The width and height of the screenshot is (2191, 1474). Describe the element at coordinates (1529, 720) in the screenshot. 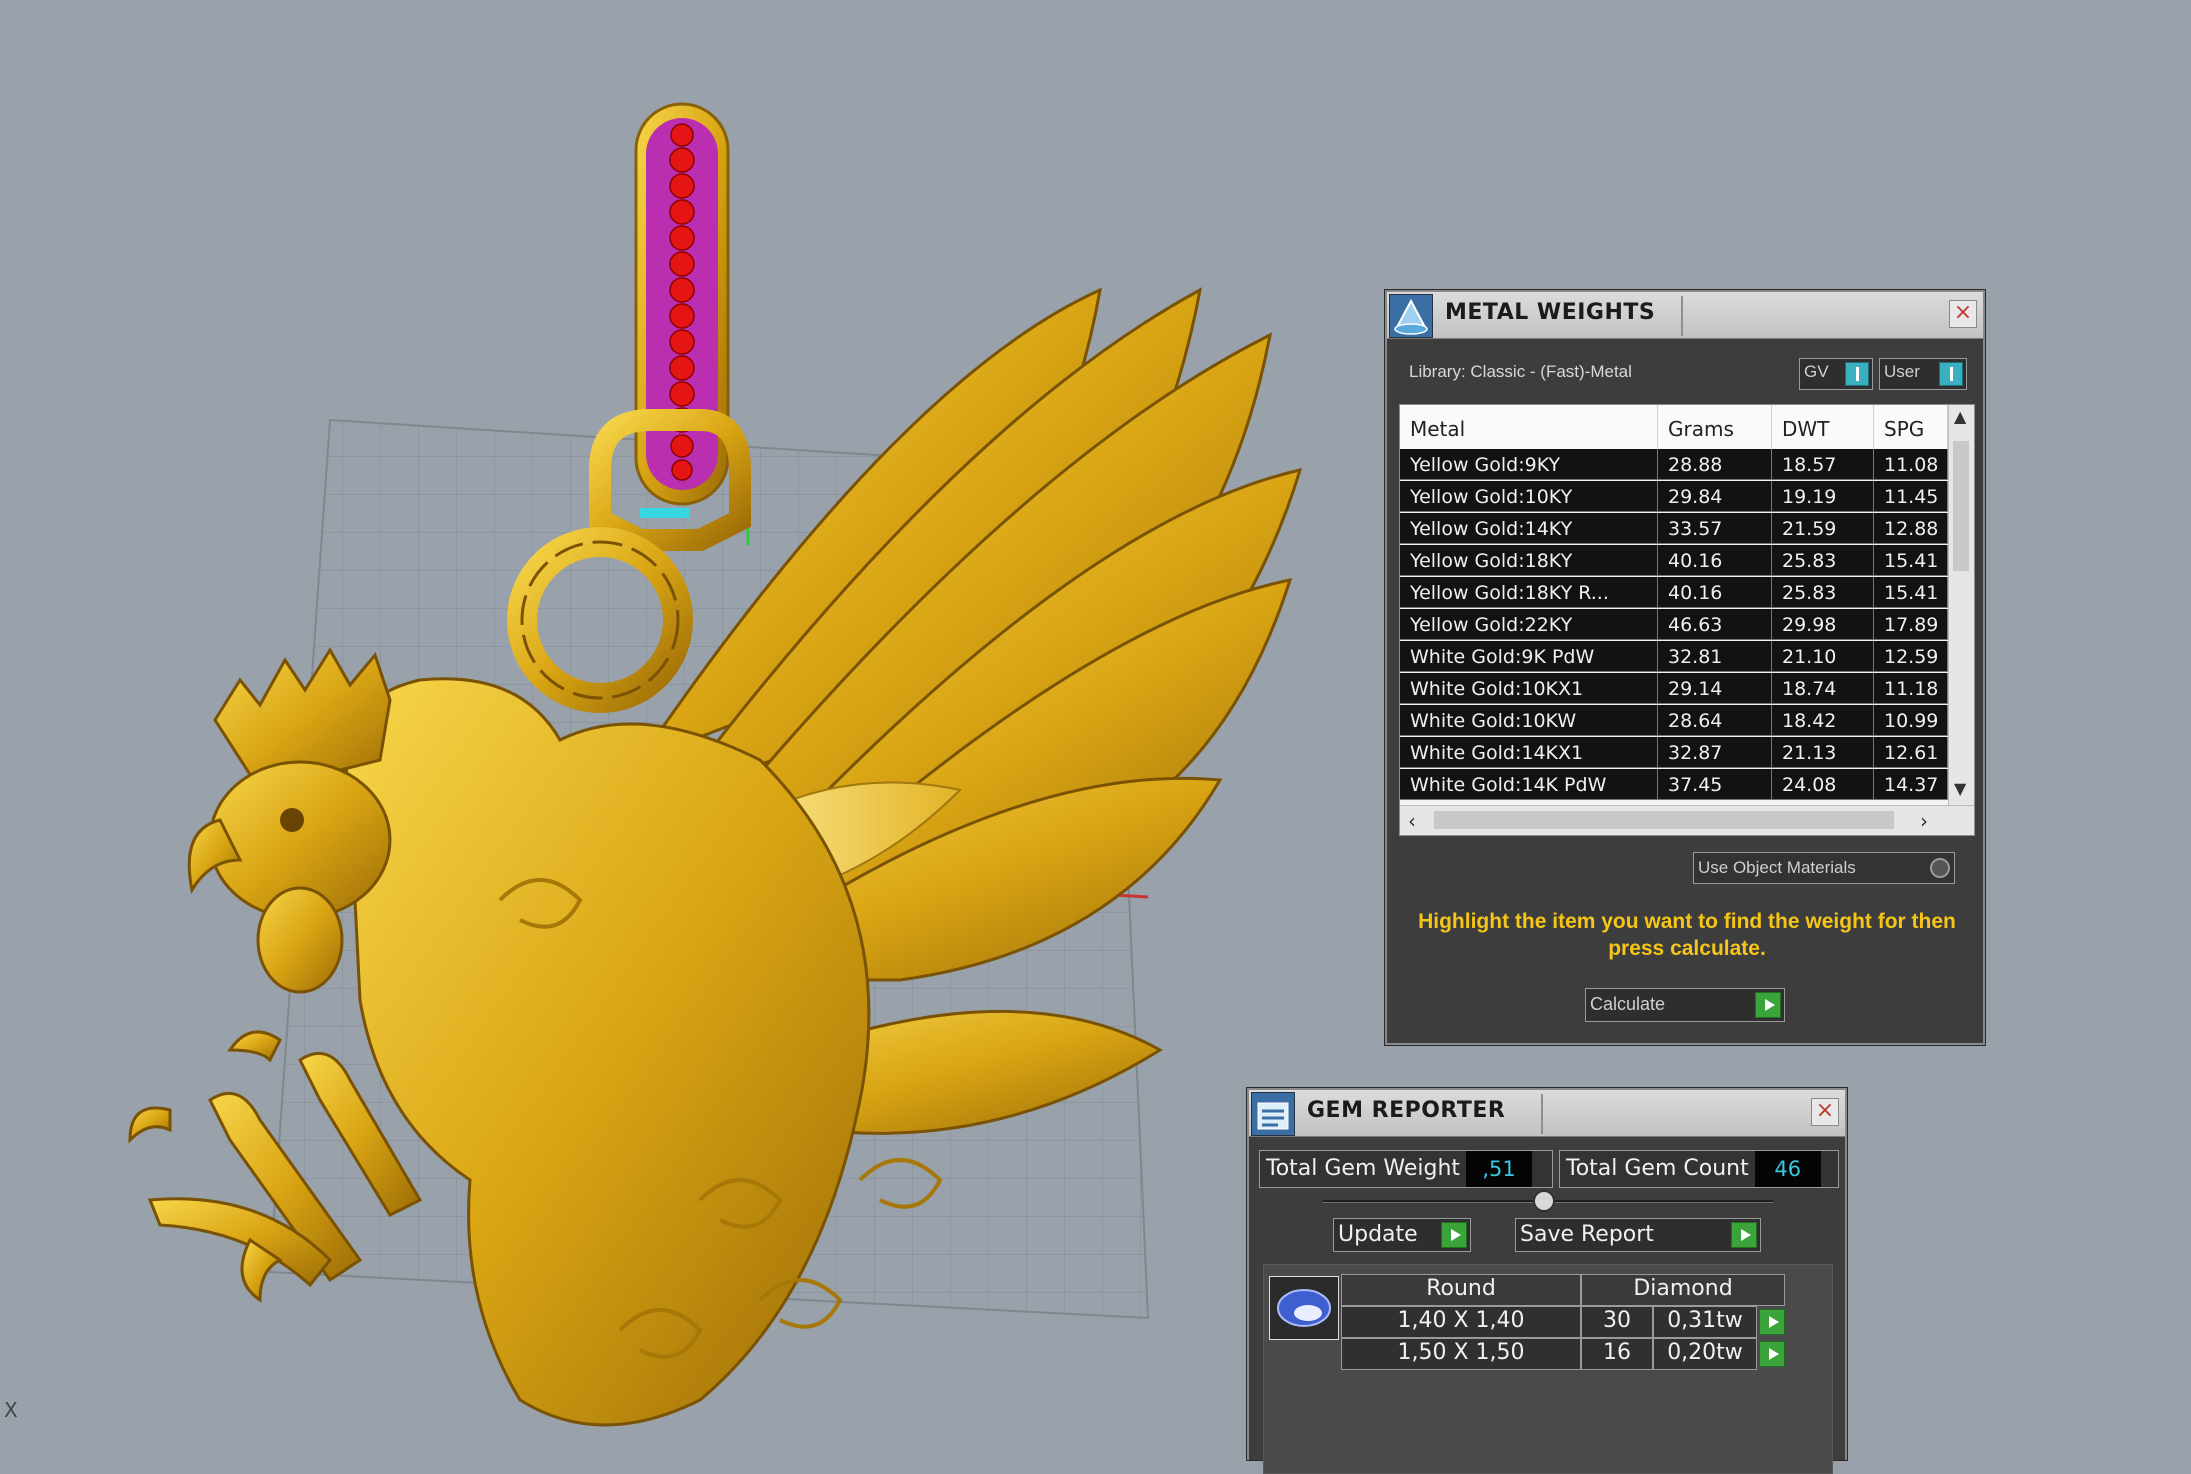

I see `metal-cell: White Gold:10KW` at that location.